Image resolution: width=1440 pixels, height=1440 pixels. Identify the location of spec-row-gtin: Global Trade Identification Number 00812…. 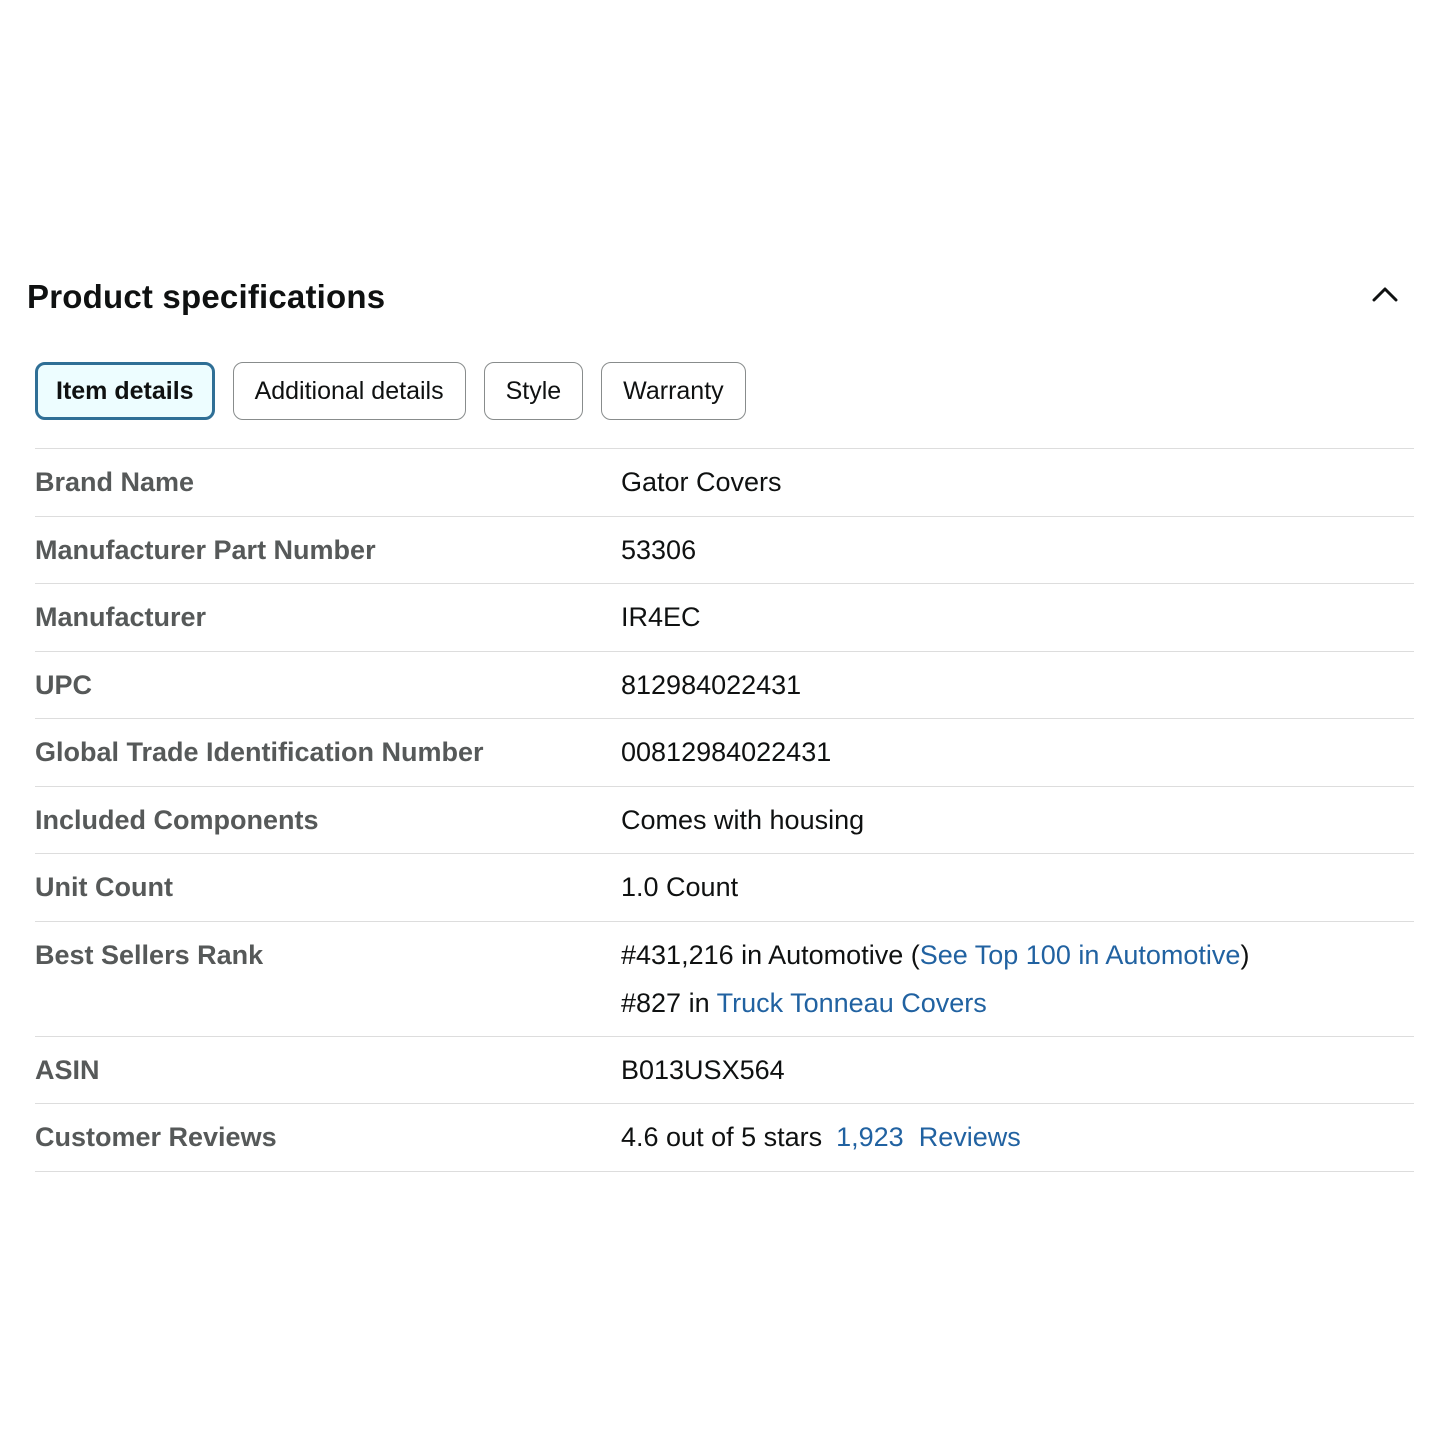
(724, 753).